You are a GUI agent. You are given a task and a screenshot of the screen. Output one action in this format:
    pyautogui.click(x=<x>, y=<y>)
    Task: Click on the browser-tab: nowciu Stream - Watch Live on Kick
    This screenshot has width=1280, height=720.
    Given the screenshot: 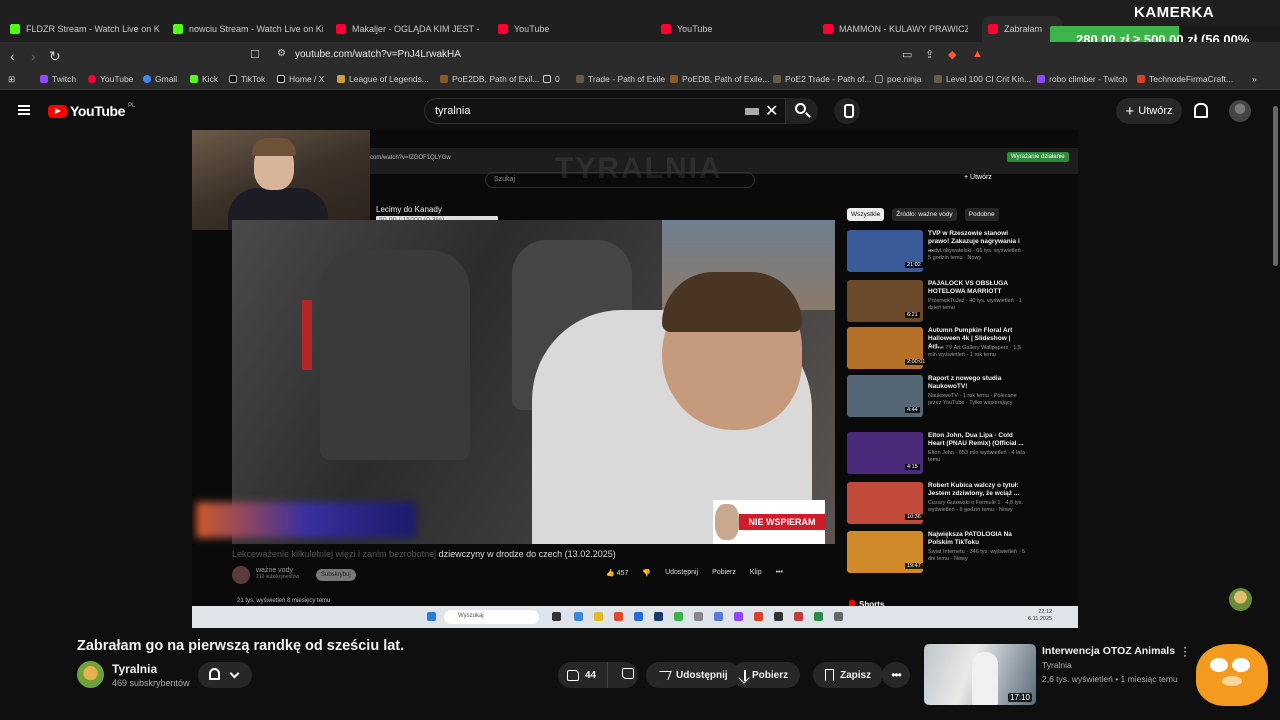 What is the action you would take?
    pyautogui.click(x=248, y=29)
    